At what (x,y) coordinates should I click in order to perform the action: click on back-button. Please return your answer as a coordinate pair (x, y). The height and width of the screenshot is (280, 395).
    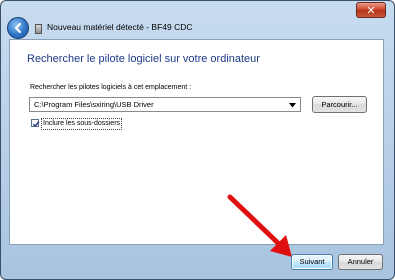
    Looking at the image, I should click on (18, 28).